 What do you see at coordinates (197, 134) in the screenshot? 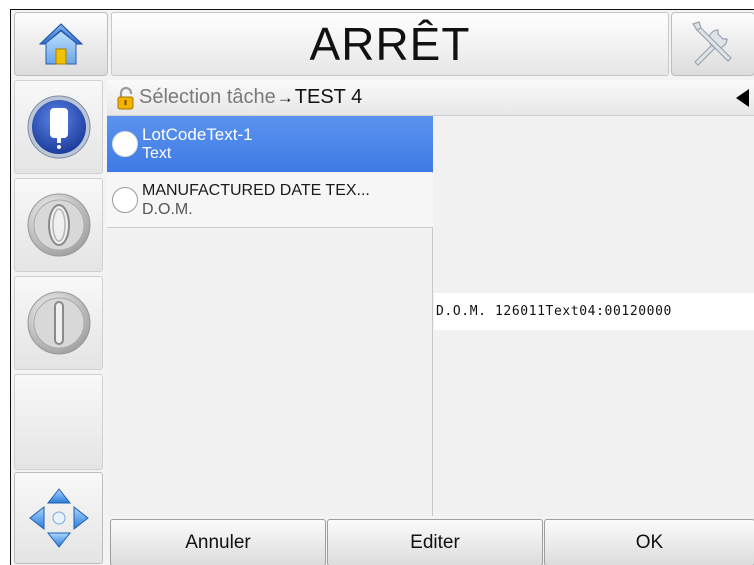
I see `list-item-name: LotCodeText-1` at bounding box center [197, 134].